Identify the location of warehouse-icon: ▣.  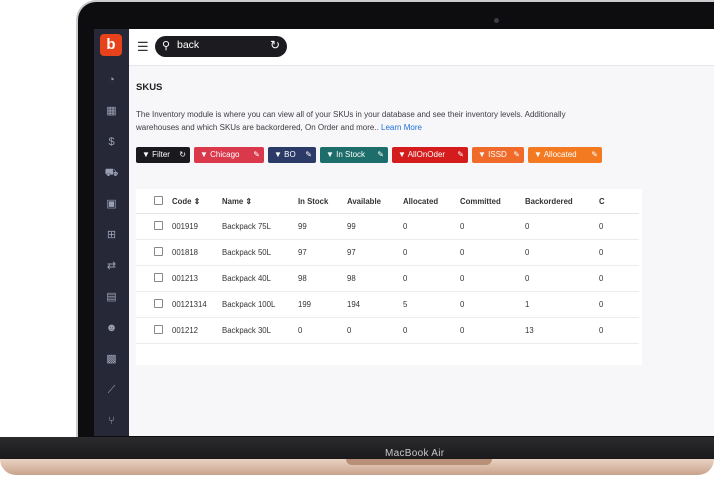
(111, 204).